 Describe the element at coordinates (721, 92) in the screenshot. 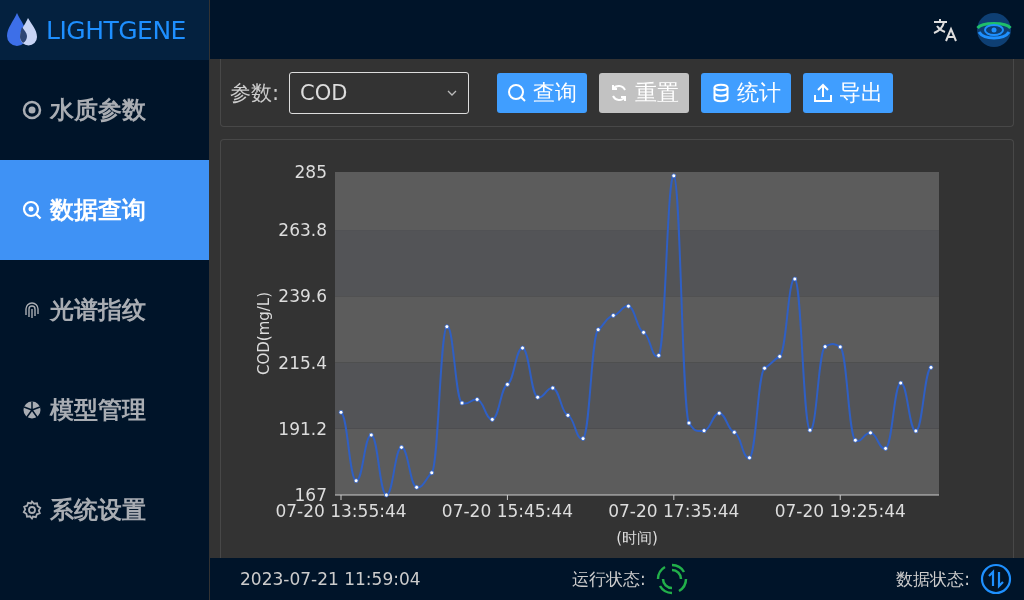

I see `database-icon` at that location.